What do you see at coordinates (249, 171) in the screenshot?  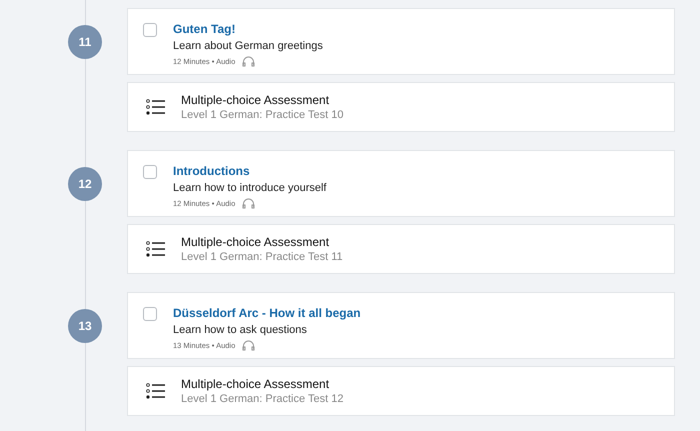 I see `lesson-title: Introductions` at bounding box center [249, 171].